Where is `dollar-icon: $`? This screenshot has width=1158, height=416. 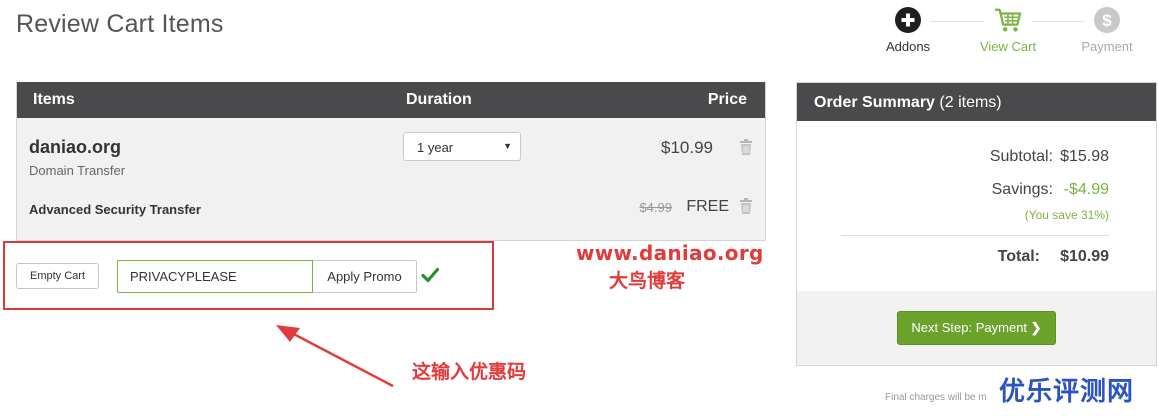
dollar-icon: $ is located at coordinates (1107, 20).